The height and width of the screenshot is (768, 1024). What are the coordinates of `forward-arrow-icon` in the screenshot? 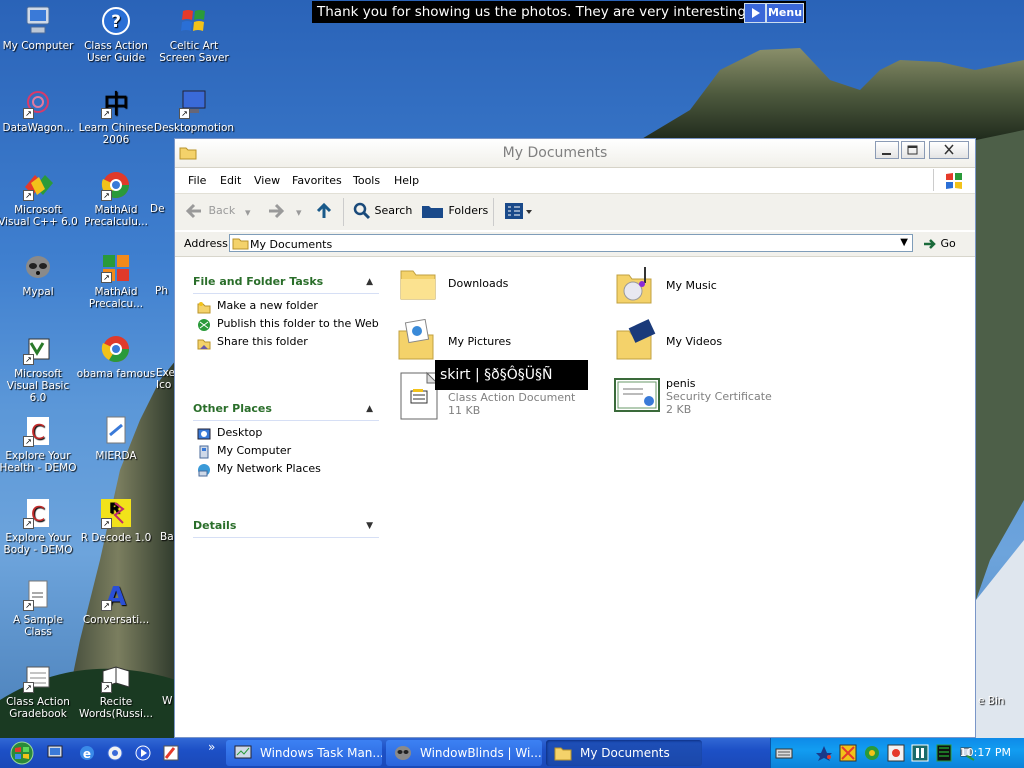 It's located at (277, 211).